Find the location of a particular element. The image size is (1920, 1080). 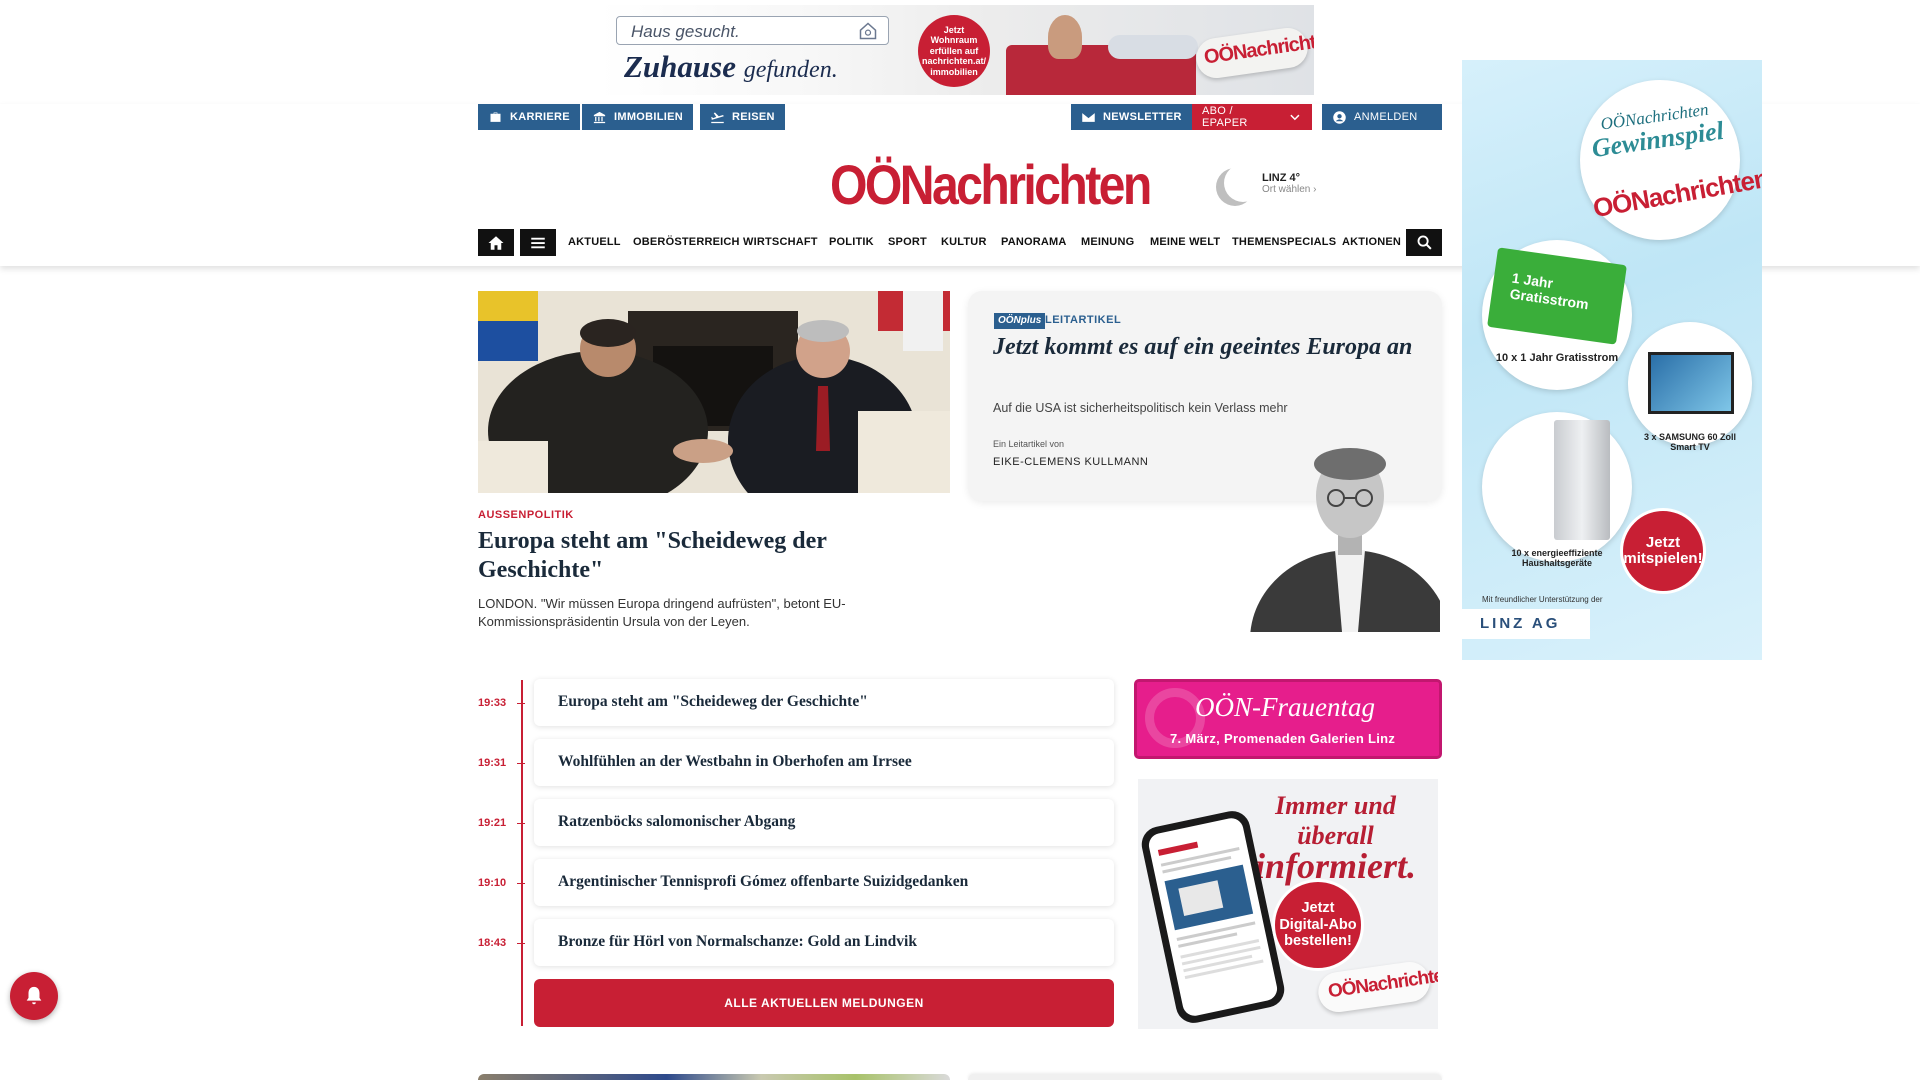

ad-search-field: Haus gesucht. is located at coordinates (752, 30).